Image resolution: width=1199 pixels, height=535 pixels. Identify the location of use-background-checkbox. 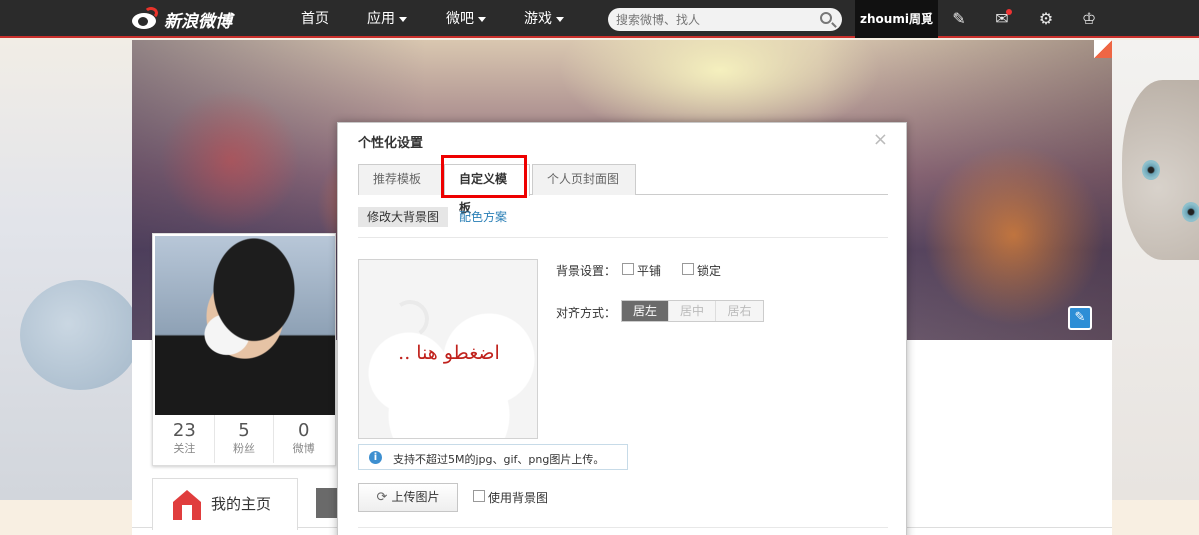
(479, 496).